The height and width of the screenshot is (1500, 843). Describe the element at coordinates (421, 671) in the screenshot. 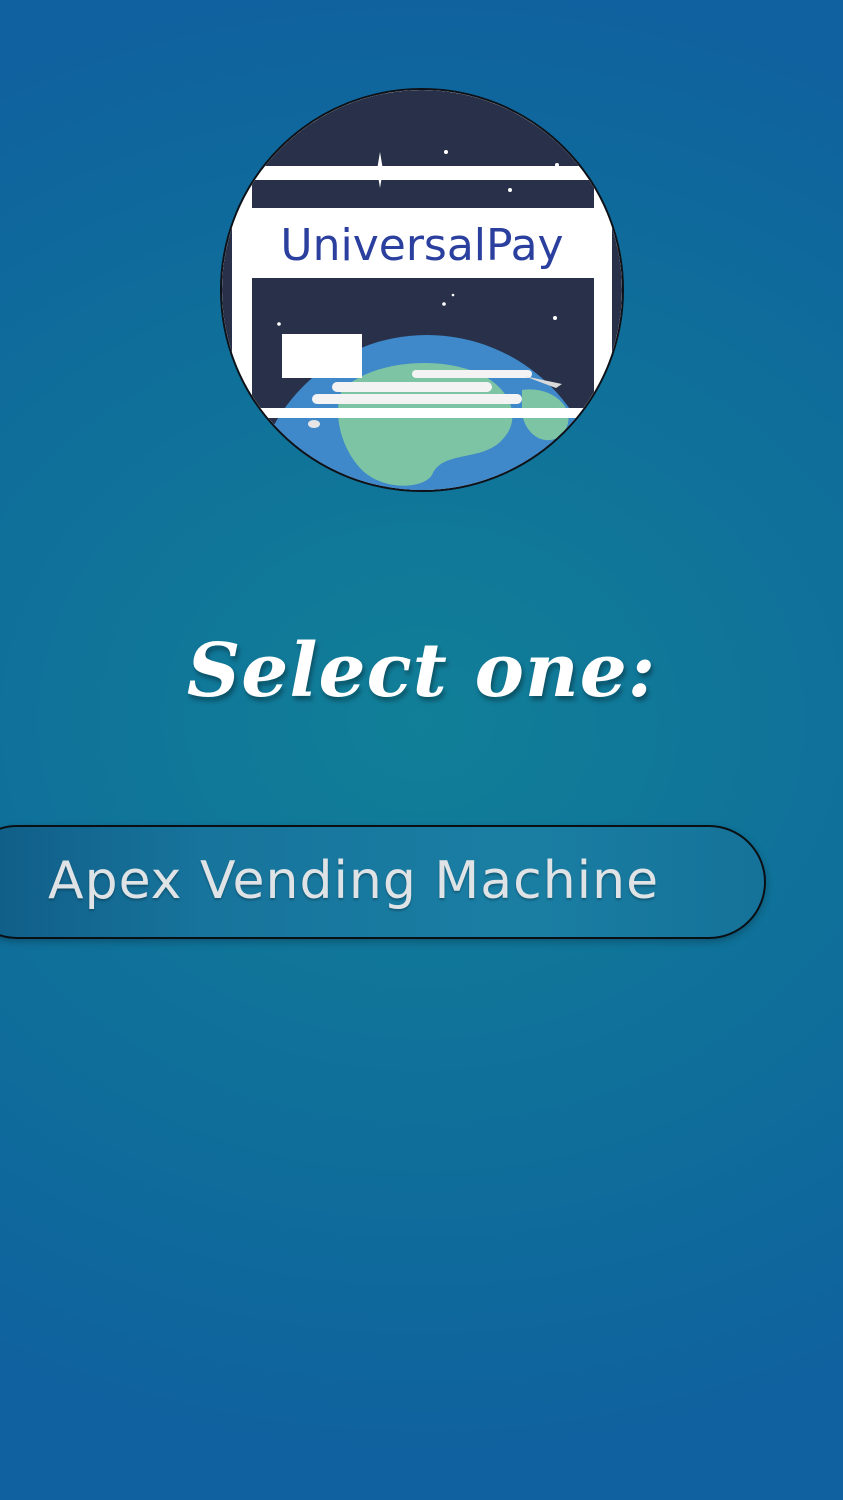

I see `select-heading: Select one:` at that location.